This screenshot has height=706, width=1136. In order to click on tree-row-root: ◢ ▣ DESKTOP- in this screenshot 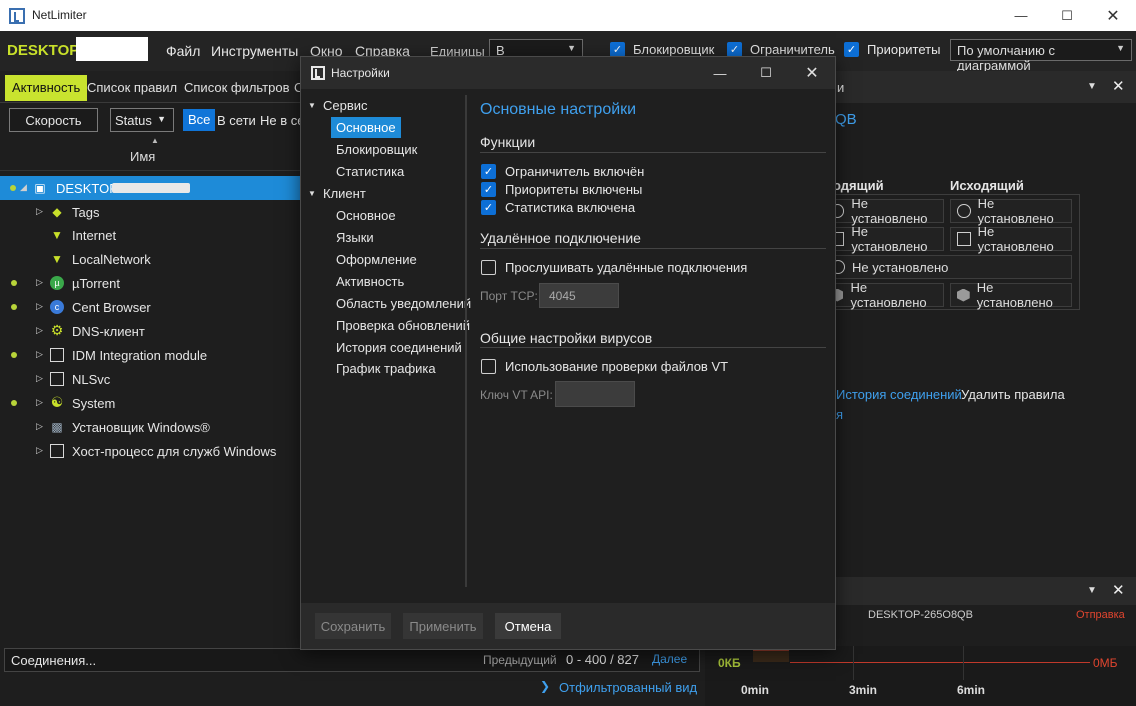, I will do `click(150, 188)`.